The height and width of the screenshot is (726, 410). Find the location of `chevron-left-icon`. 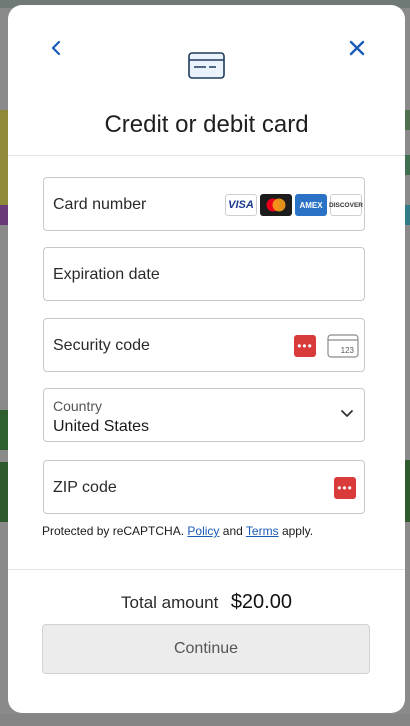

chevron-left-icon is located at coordinates (56, 48).